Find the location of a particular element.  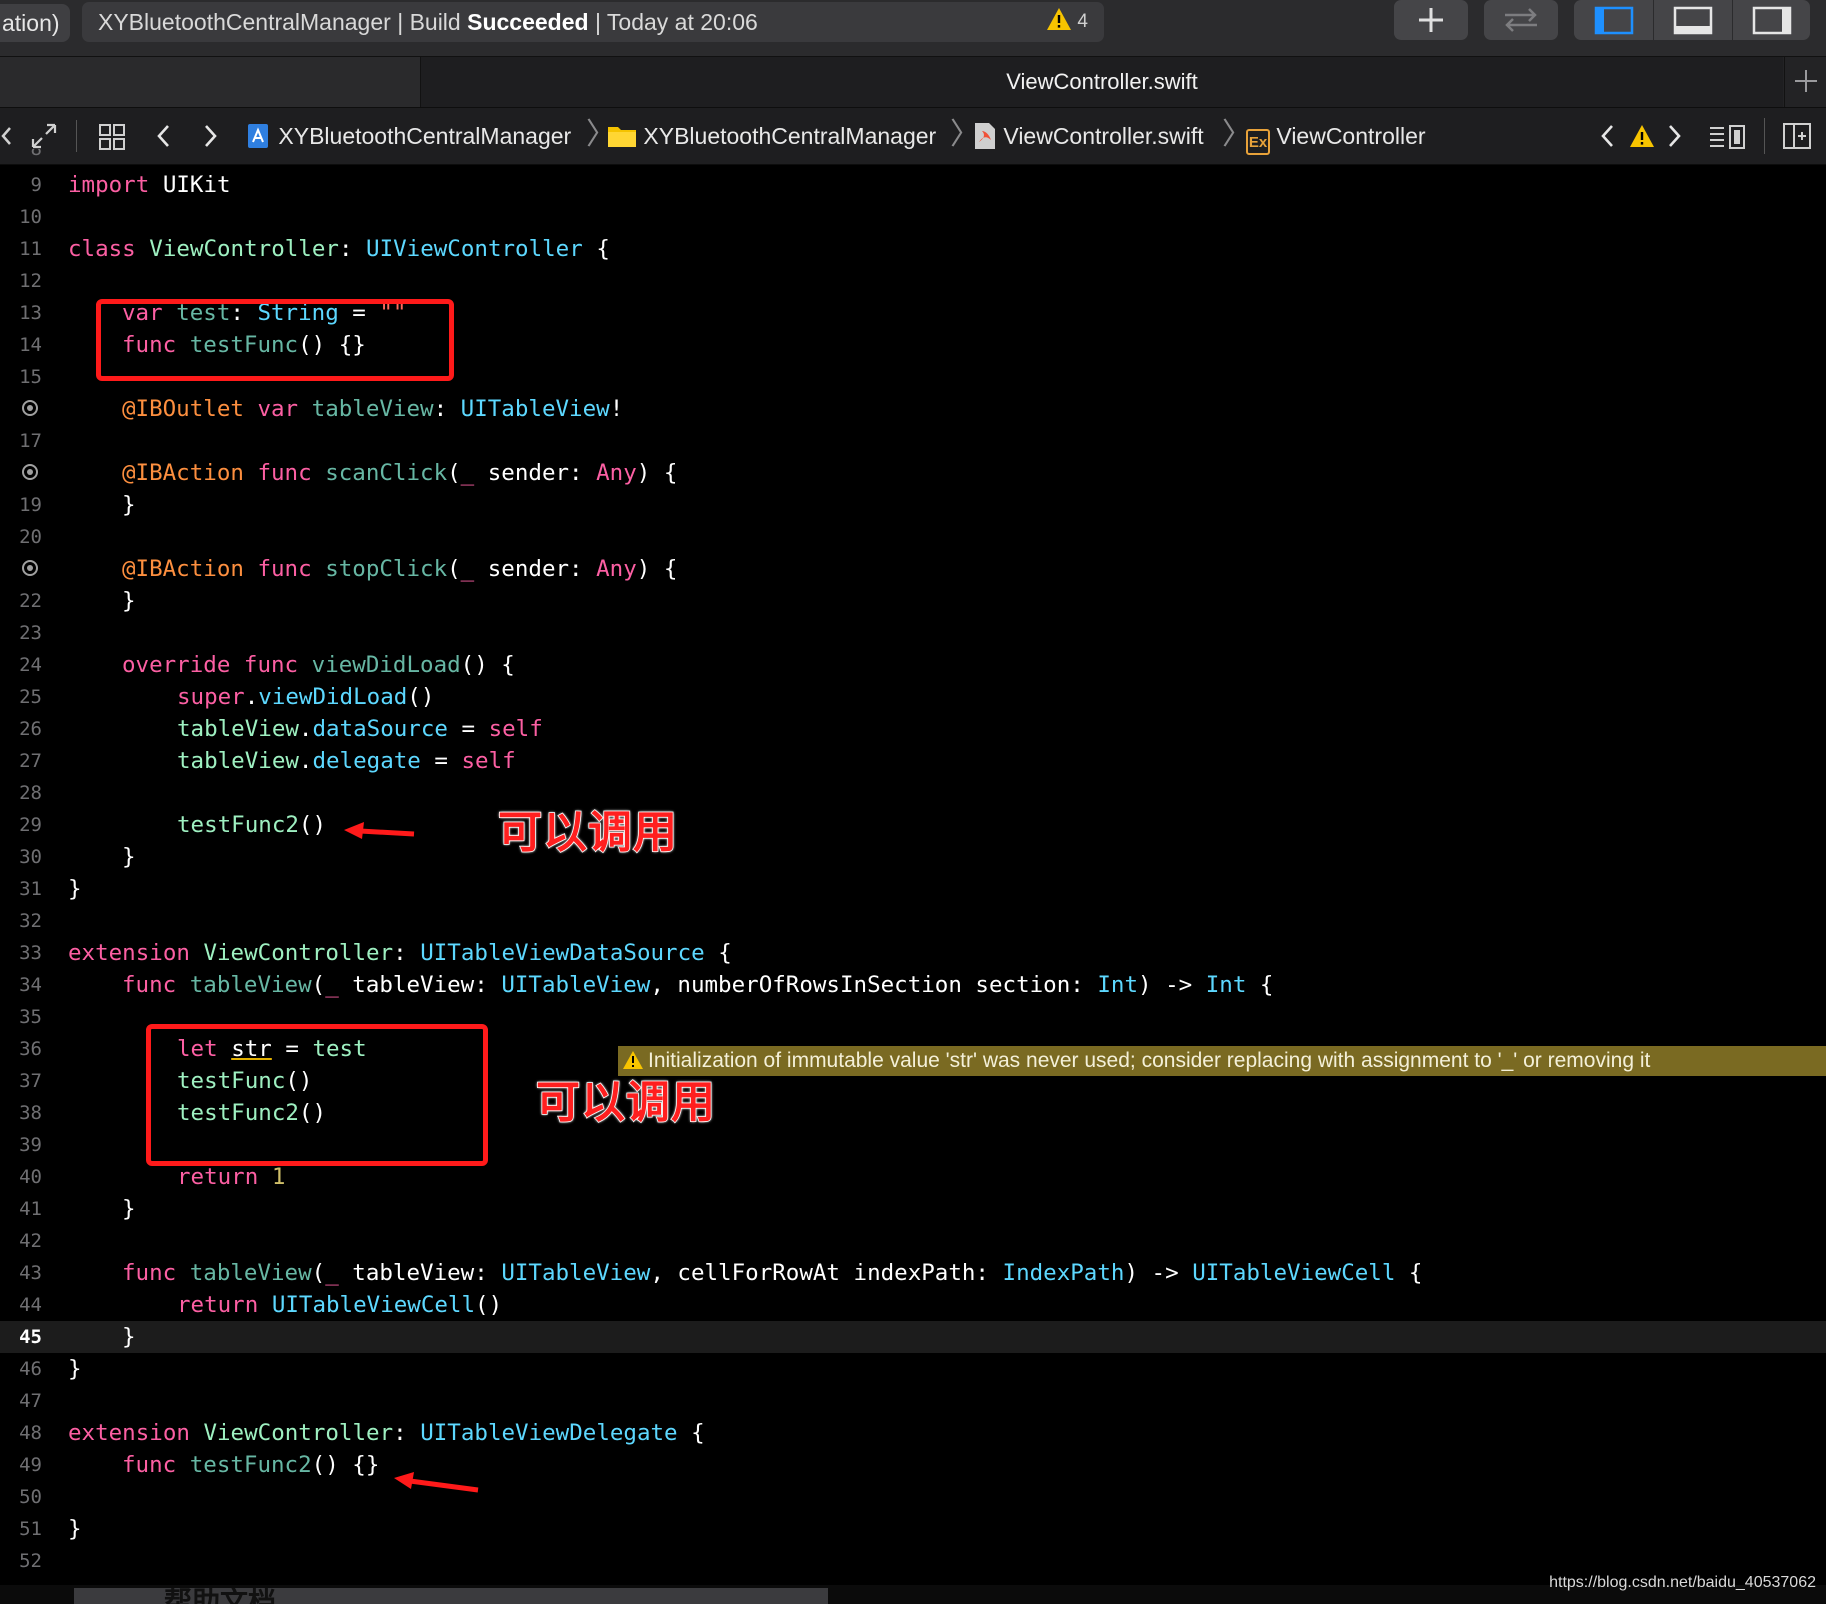

back-chevron-icon is located at coordinates (164, 136).